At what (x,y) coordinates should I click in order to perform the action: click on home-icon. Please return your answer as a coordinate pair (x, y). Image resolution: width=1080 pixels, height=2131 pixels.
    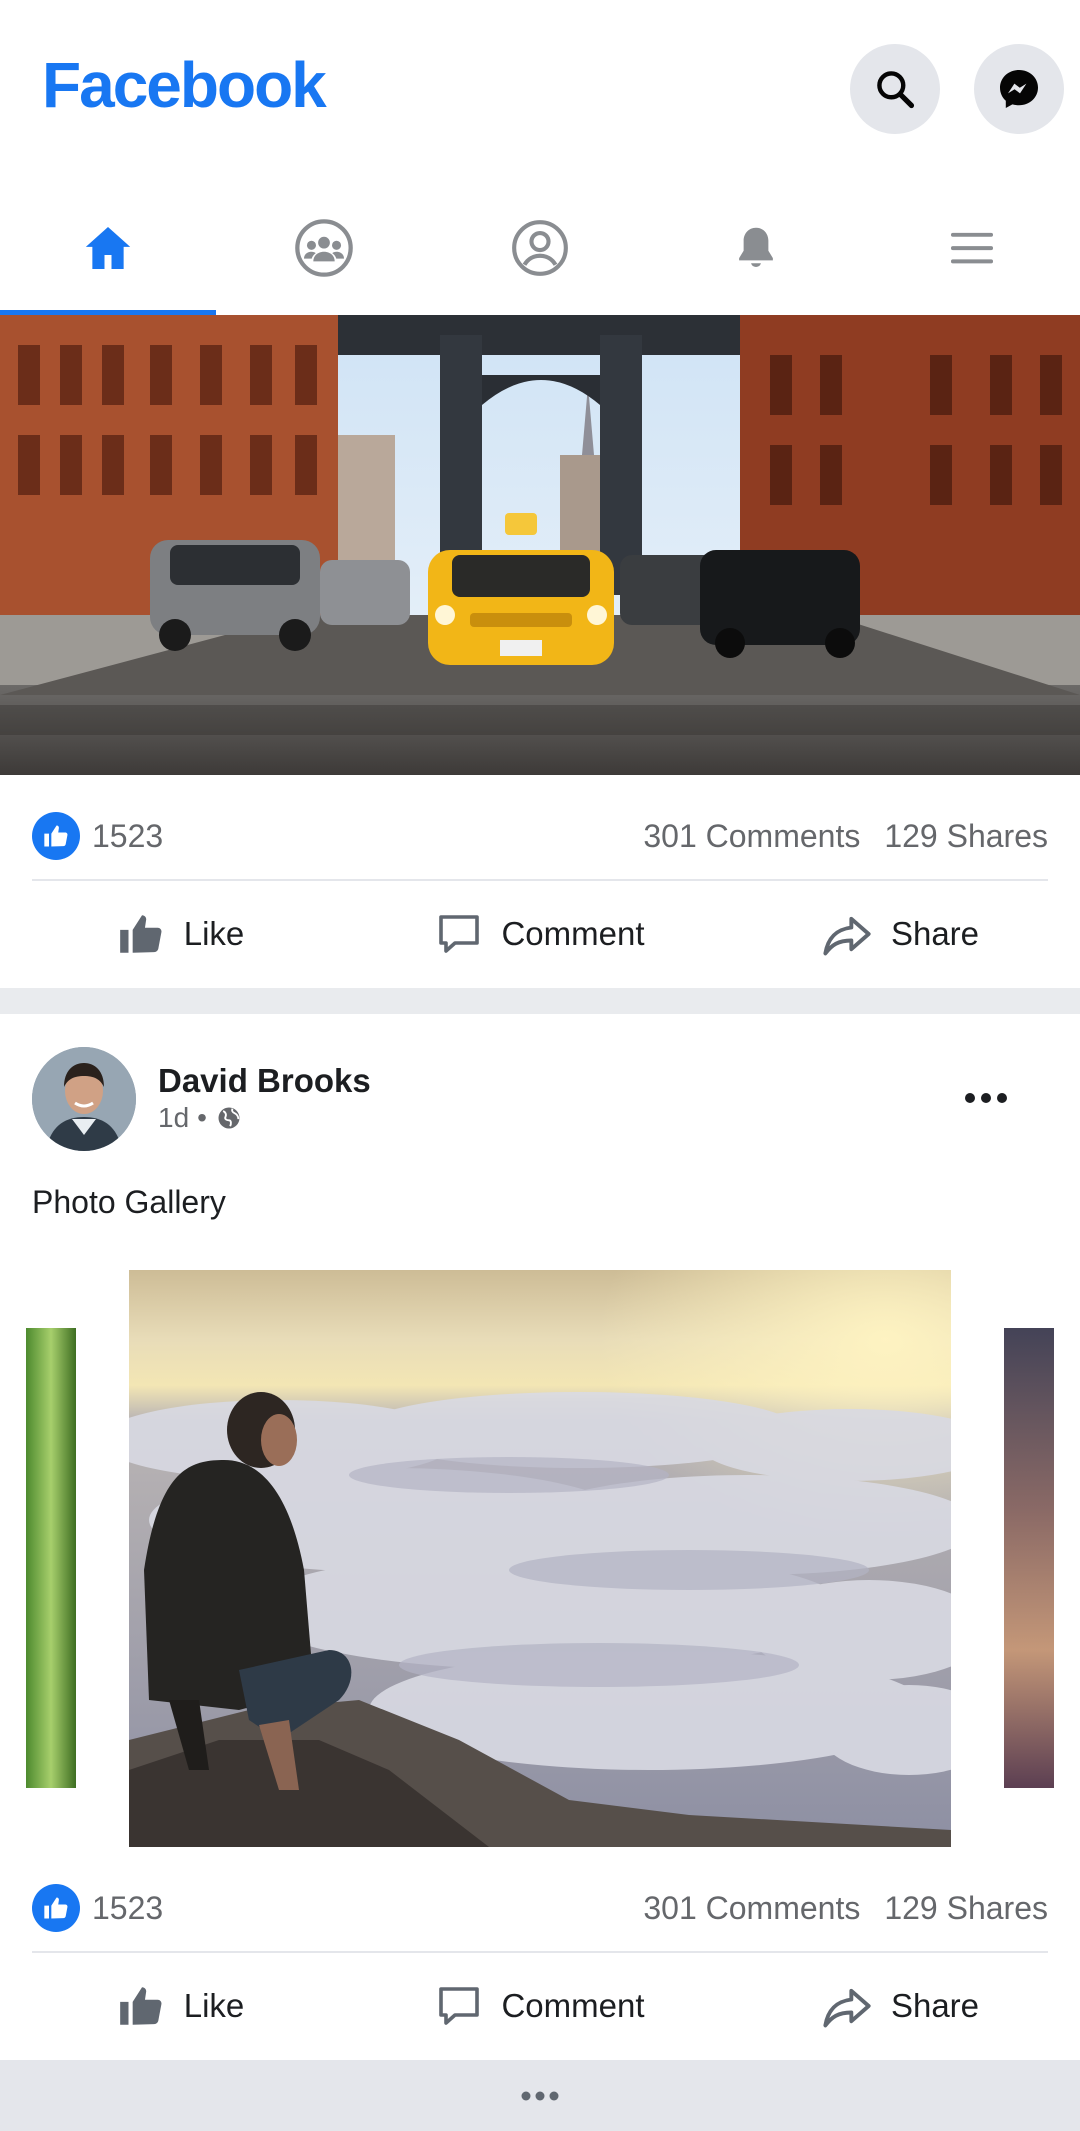
    Looking at the image, I should click on (108, 247).